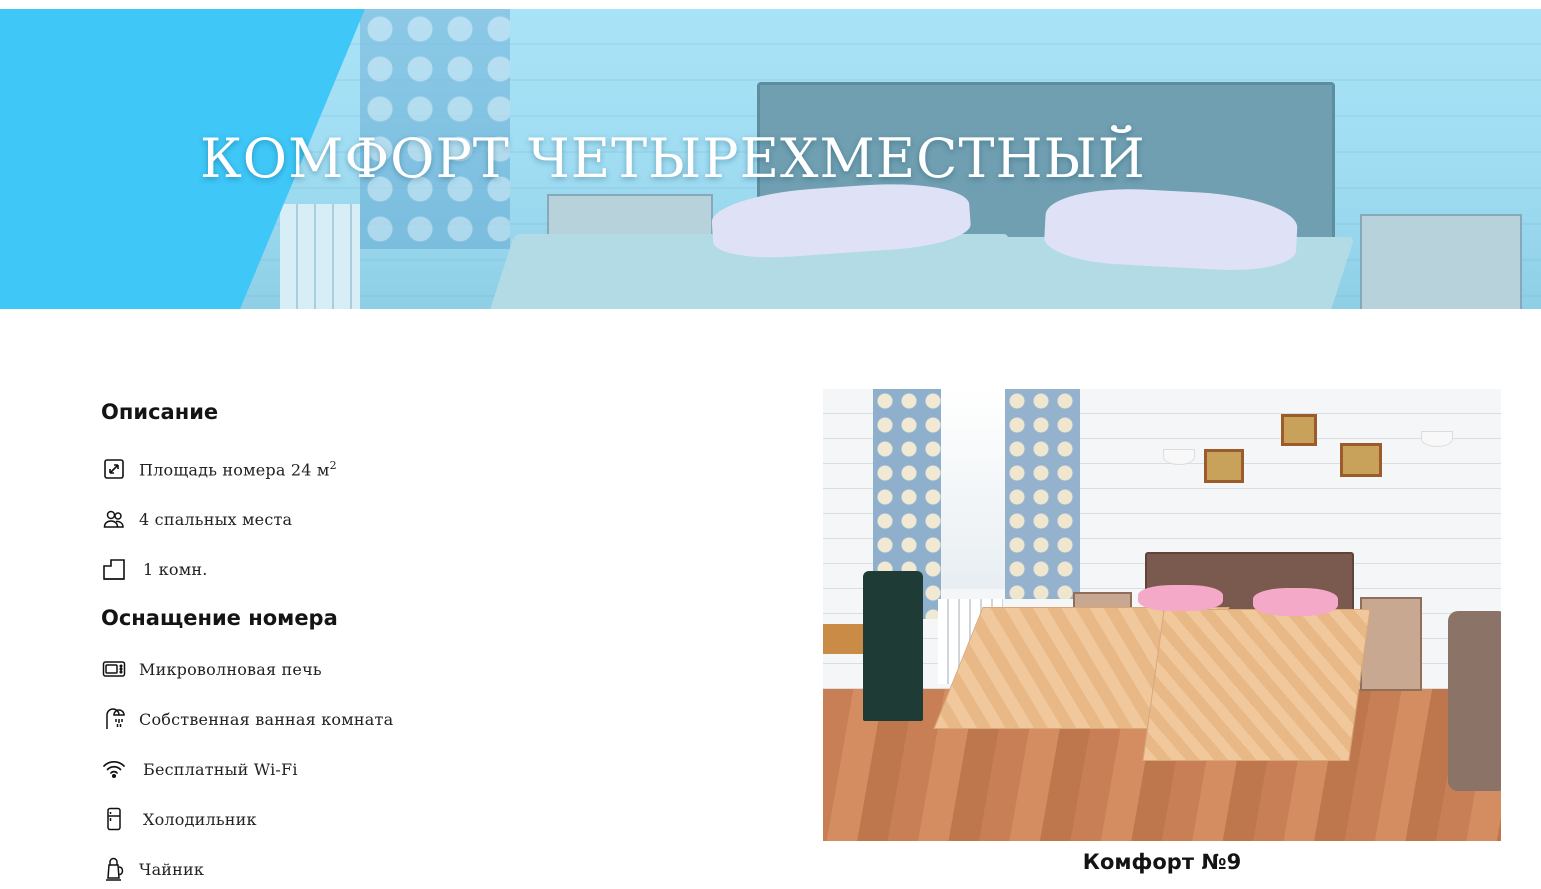  I want to click on feature-bathroom: Собственная ванная комната, so click(247, 719).